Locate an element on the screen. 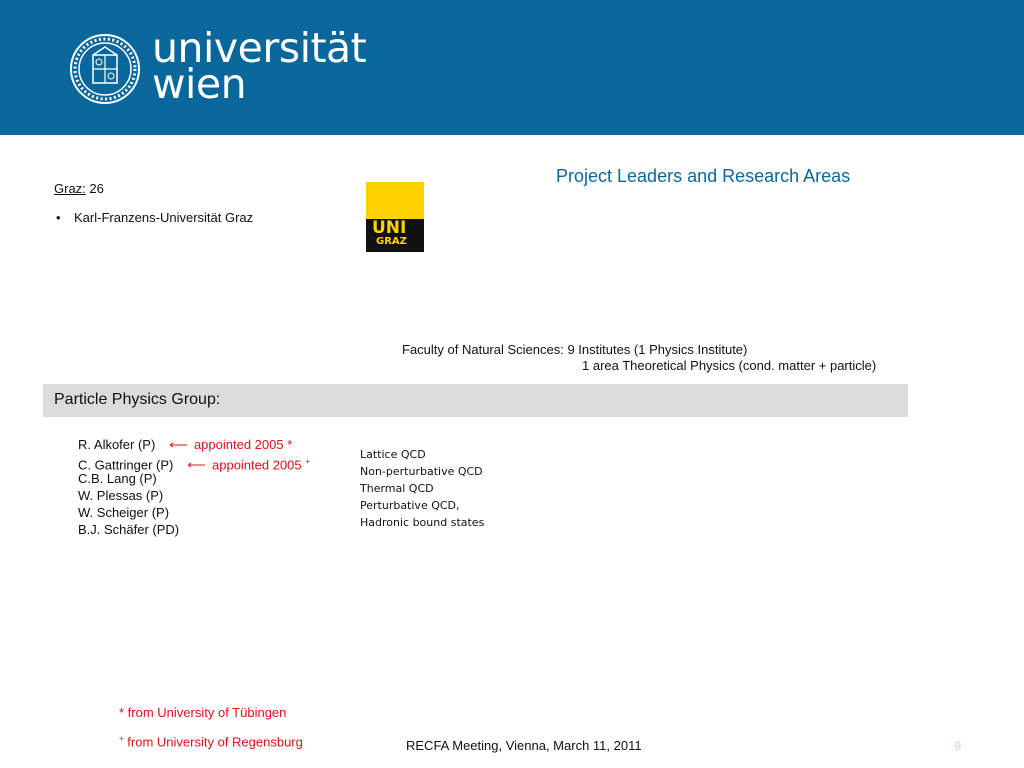 This screenshot has width=1024, height=768. research-area: Perturbative QCD, is located at coordinates (410, 505).